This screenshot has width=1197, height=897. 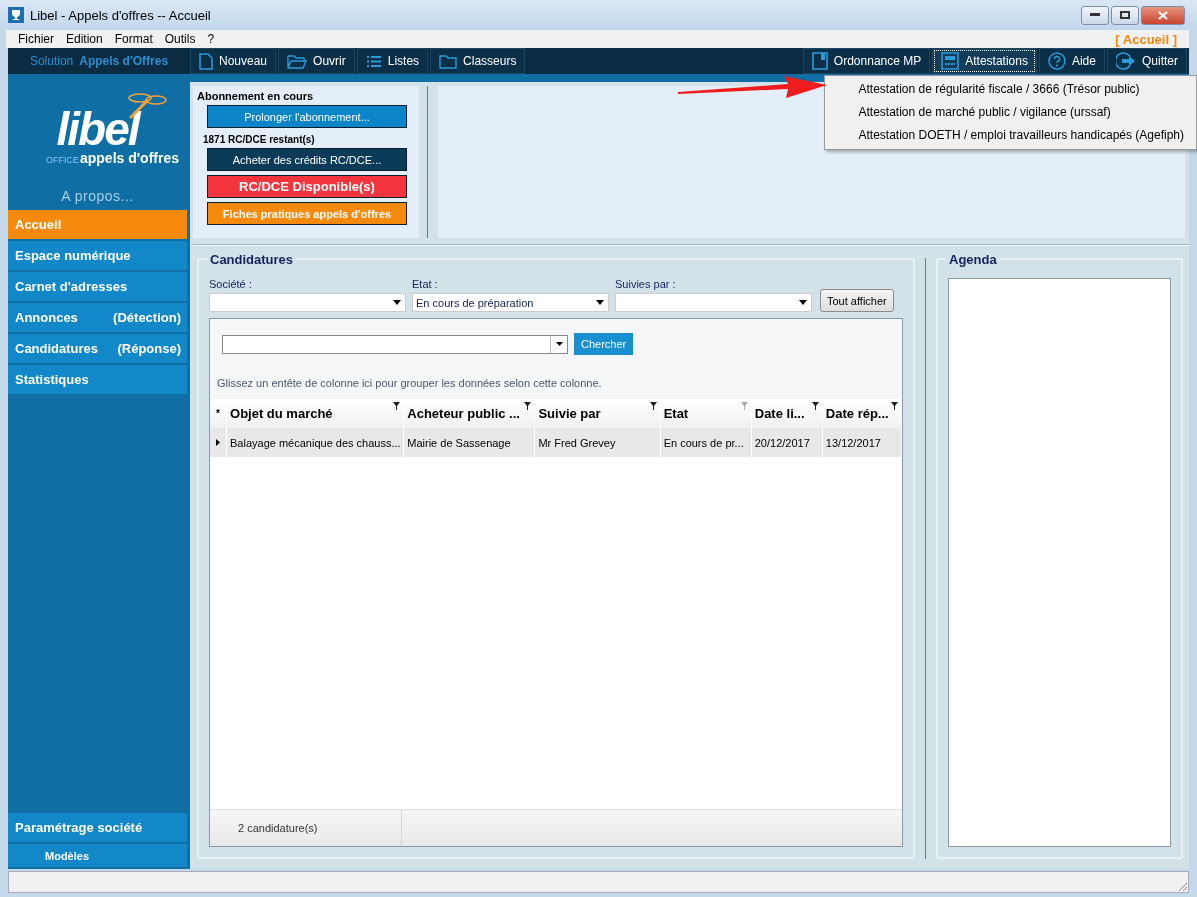 What do you see at coordinates (16, 15) in the screenshot?
I see `trophy-icon` at bounding box center [16, 15].